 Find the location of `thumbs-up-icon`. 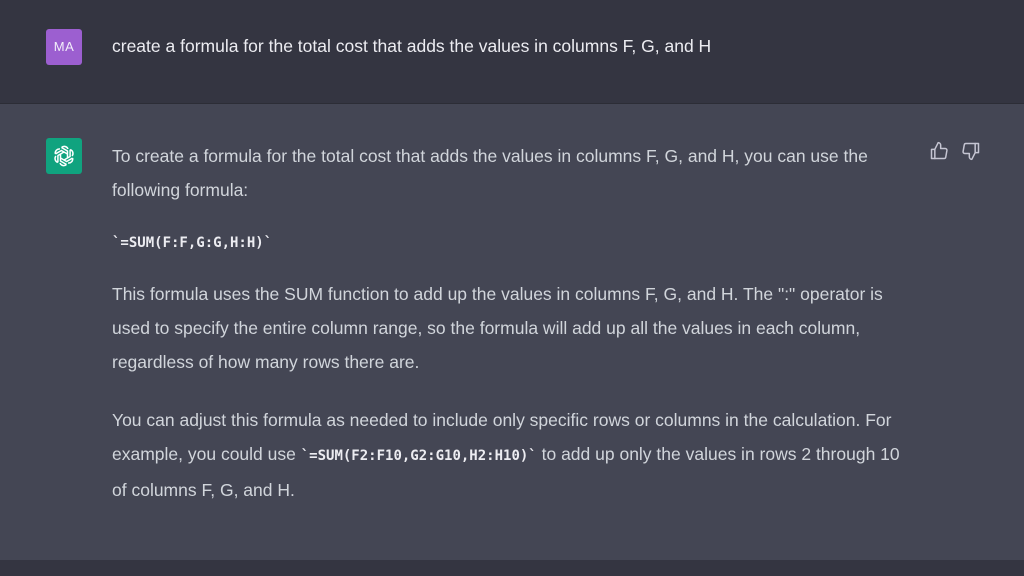

thumbs-up-icon is located at coordinates (939, 150).